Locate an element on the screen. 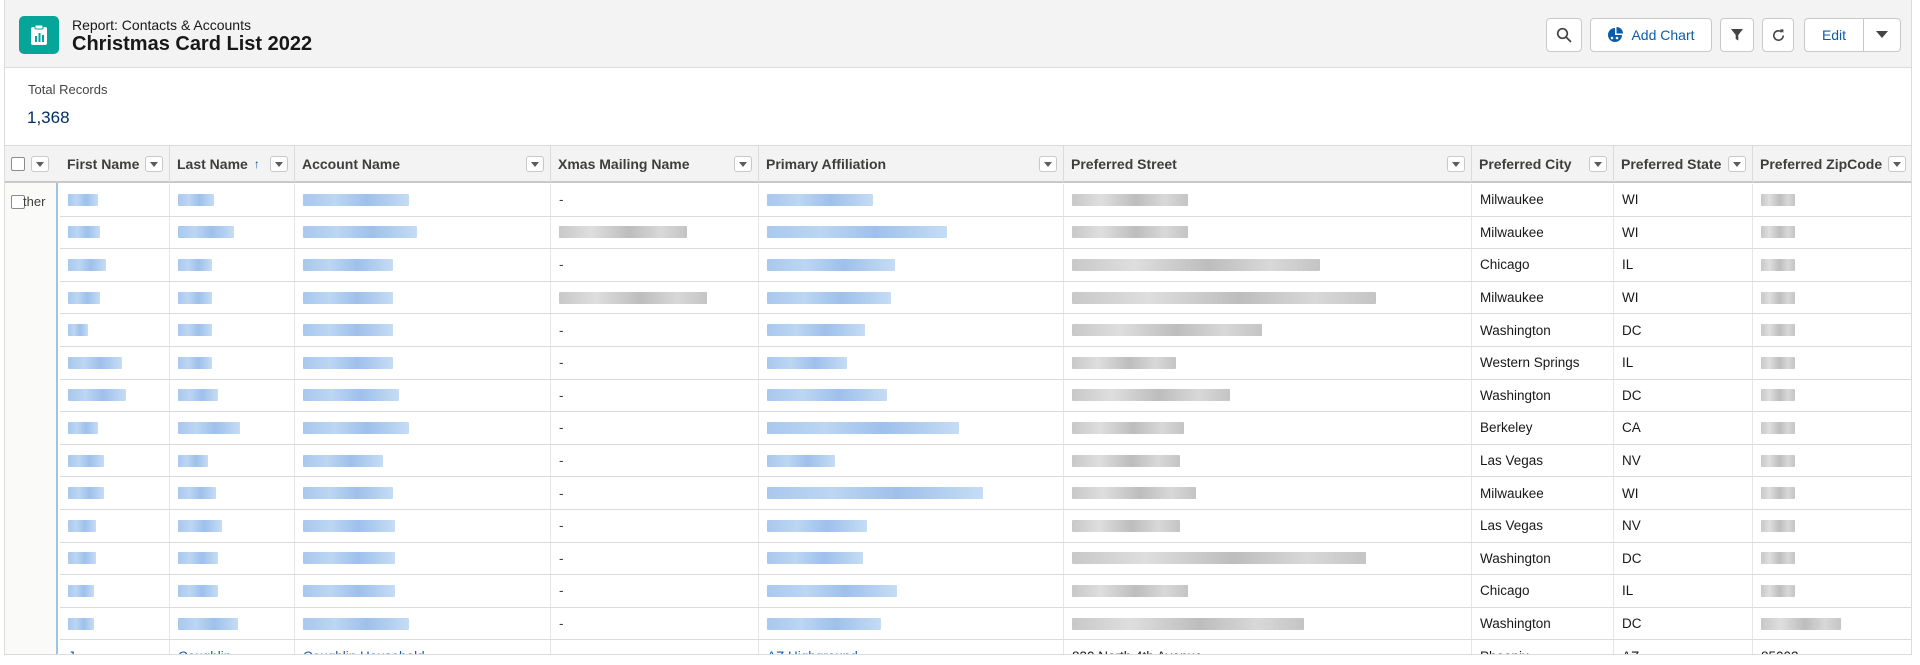 The height and width of the screenshot is (665, 1920). search-button is located at coordinates (1564, 35).